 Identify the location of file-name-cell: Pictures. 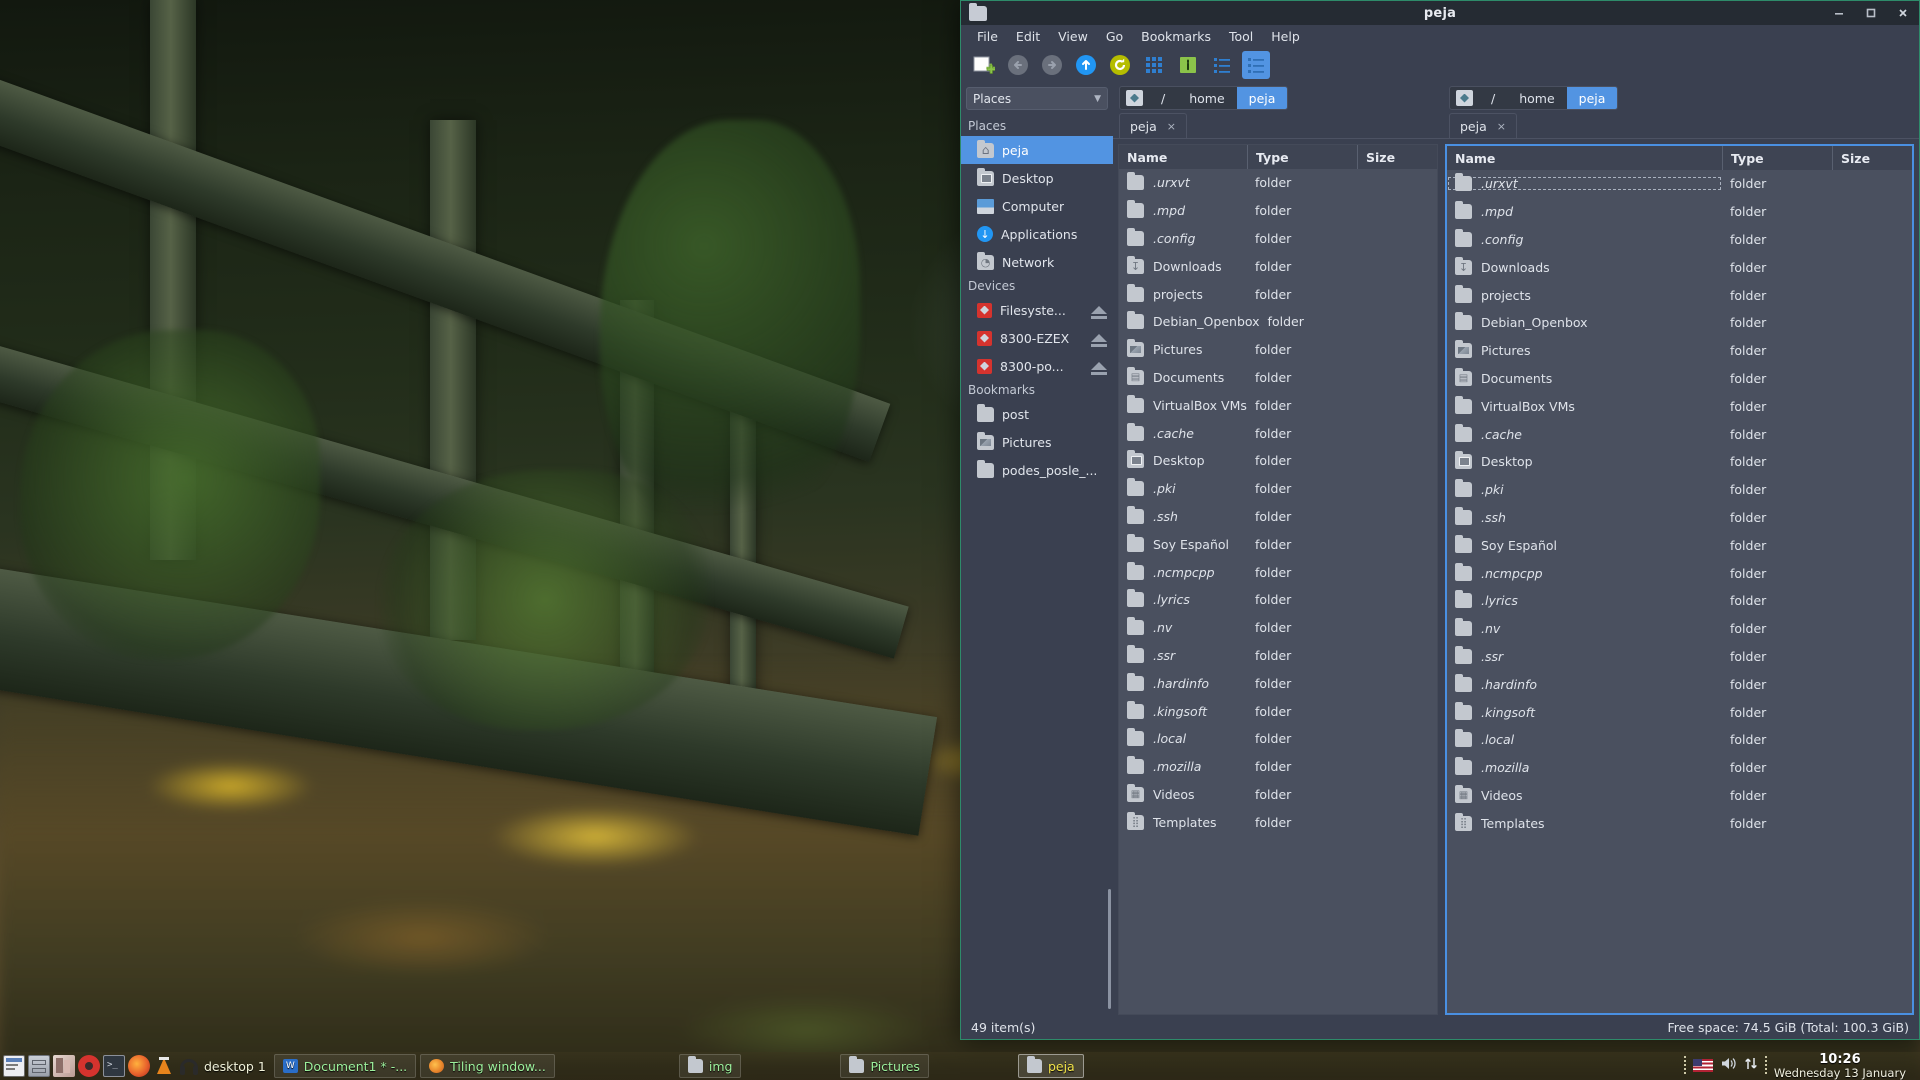
(1584, 349).